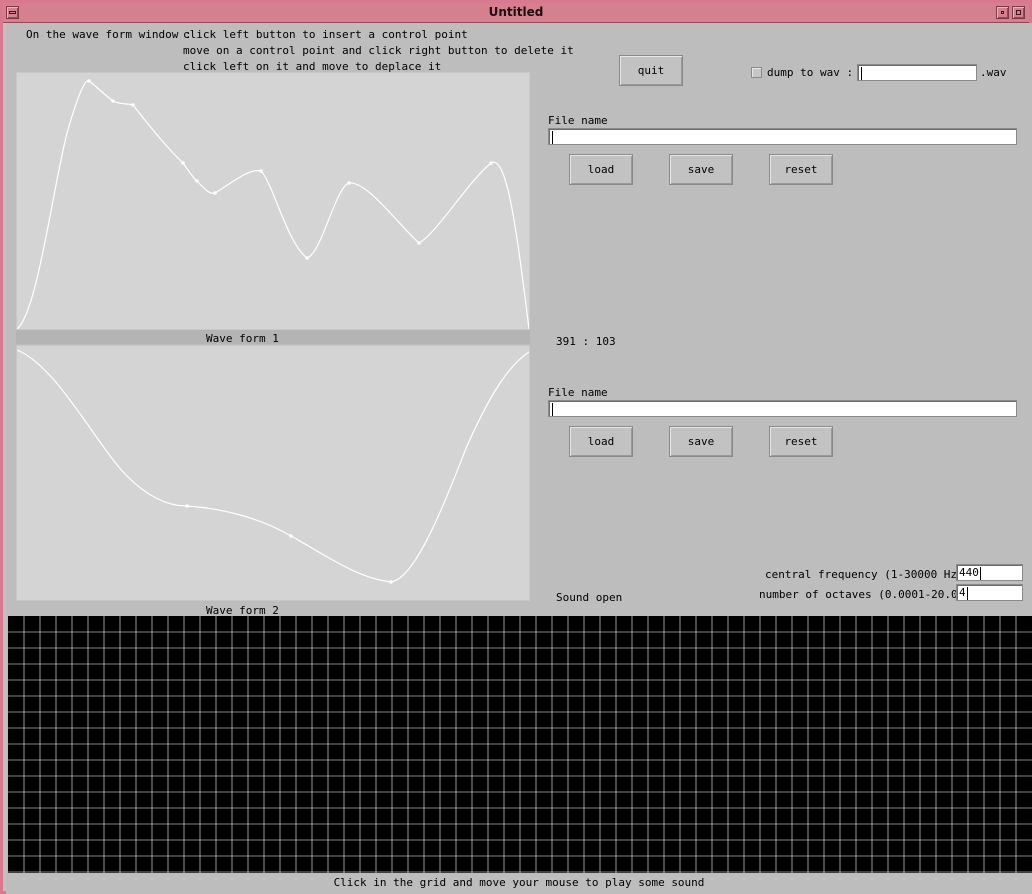 This screenshot has width=1032, height=894. What do you see at coordinates (578, 120) in the screenshot?
I see `waveform-1-file-name-label: File name` at bounding box center [578, 120].